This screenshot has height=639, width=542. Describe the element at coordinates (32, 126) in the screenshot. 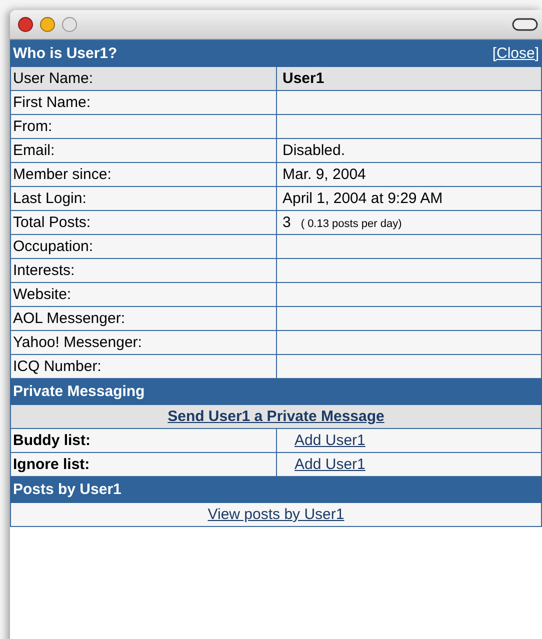

I see `field-label: From:` at that location.